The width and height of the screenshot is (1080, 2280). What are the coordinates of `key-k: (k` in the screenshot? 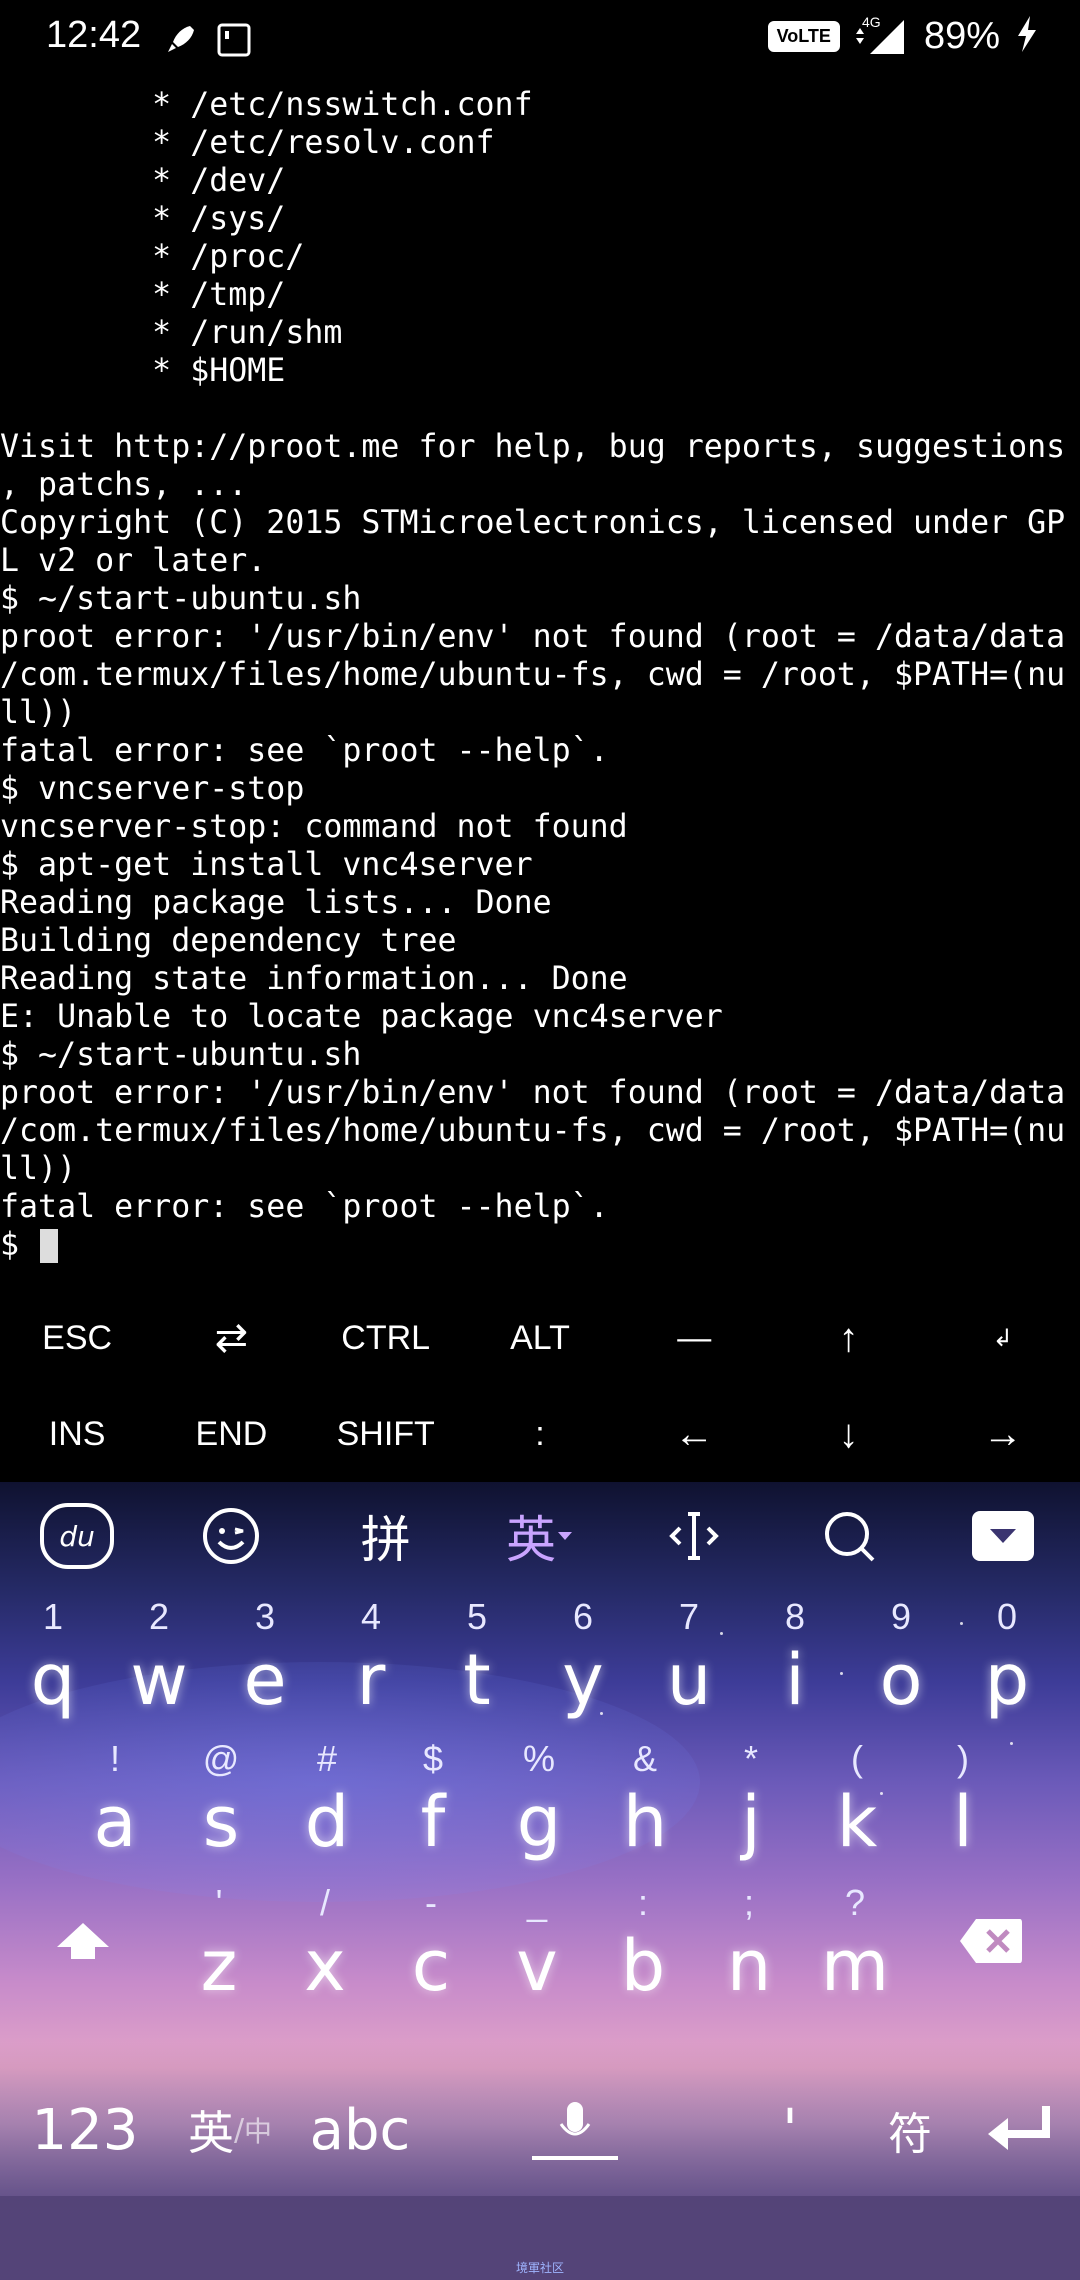 It's located at (857, 1797).